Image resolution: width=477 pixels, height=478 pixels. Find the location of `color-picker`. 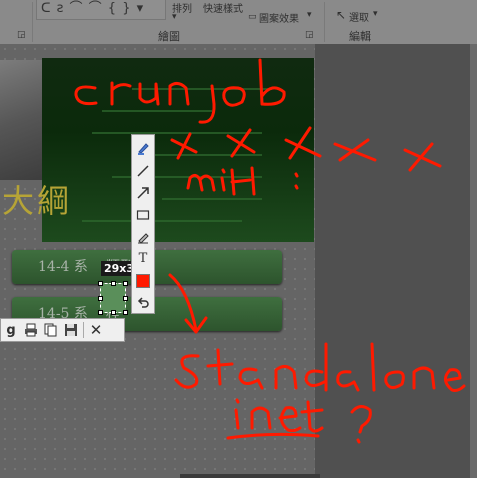

color-picker is located at coordinates (143, 280).